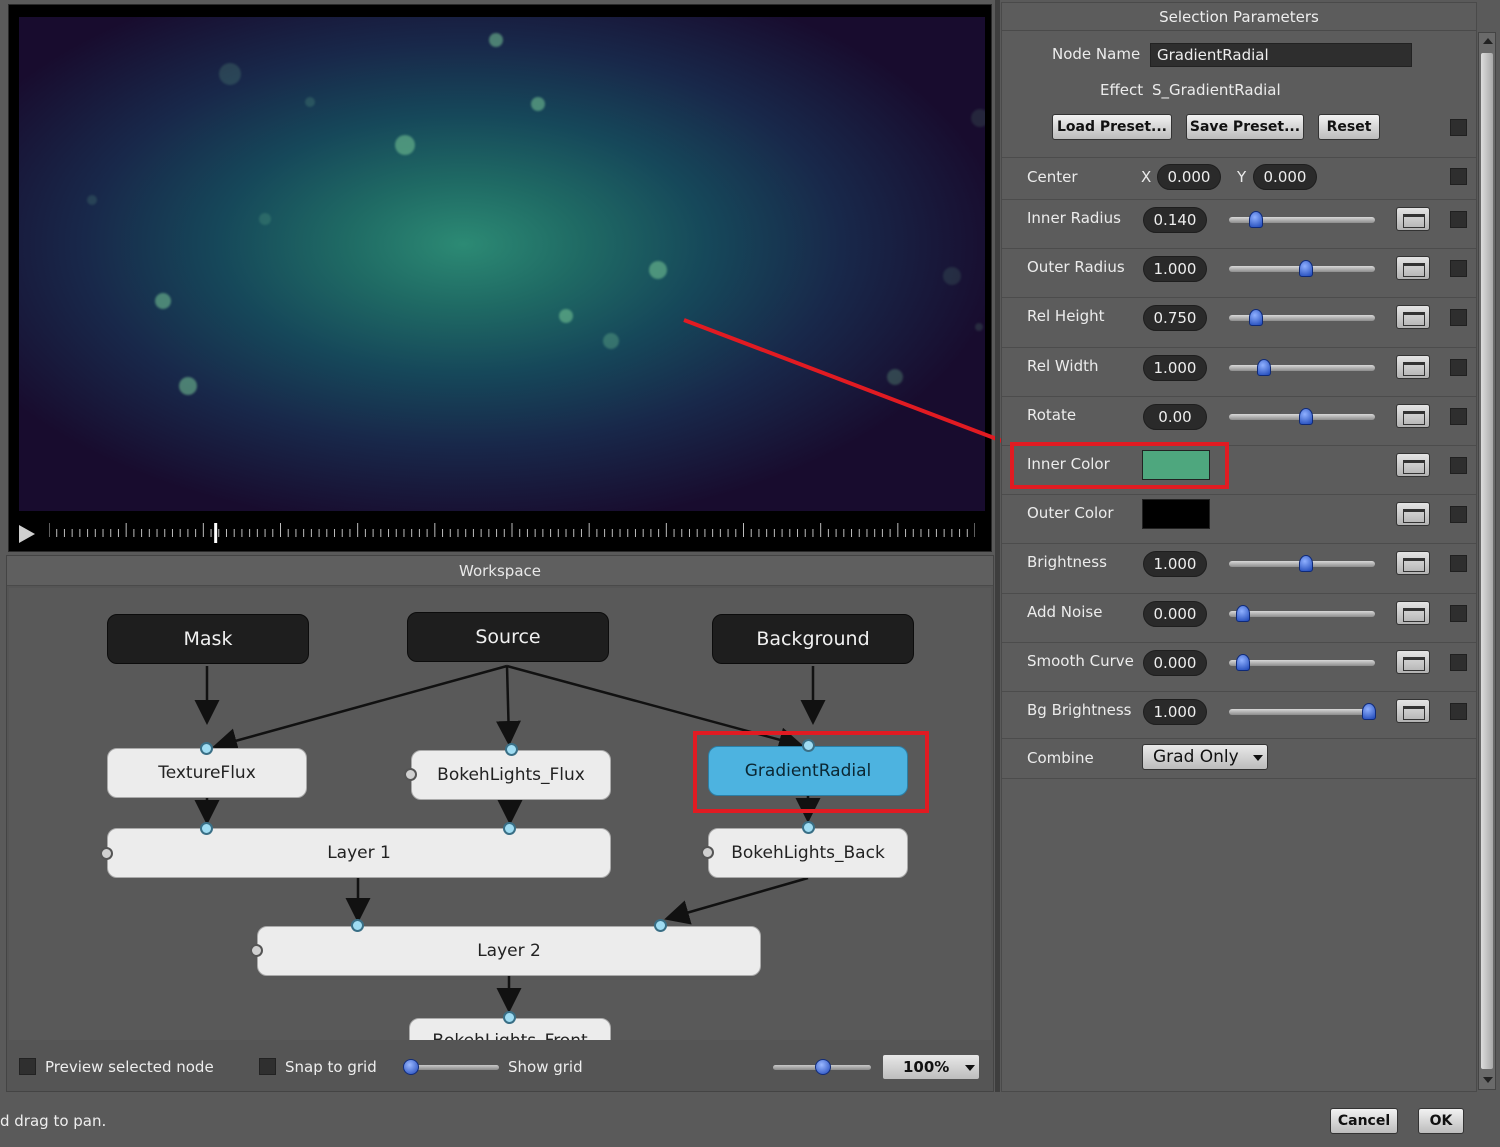 The width and height of the screenshot is (1500, 1147). Describe the element at coordinates (931, 1067) in the screenshot. I see `zoom-dropdown: 100%` at that location.